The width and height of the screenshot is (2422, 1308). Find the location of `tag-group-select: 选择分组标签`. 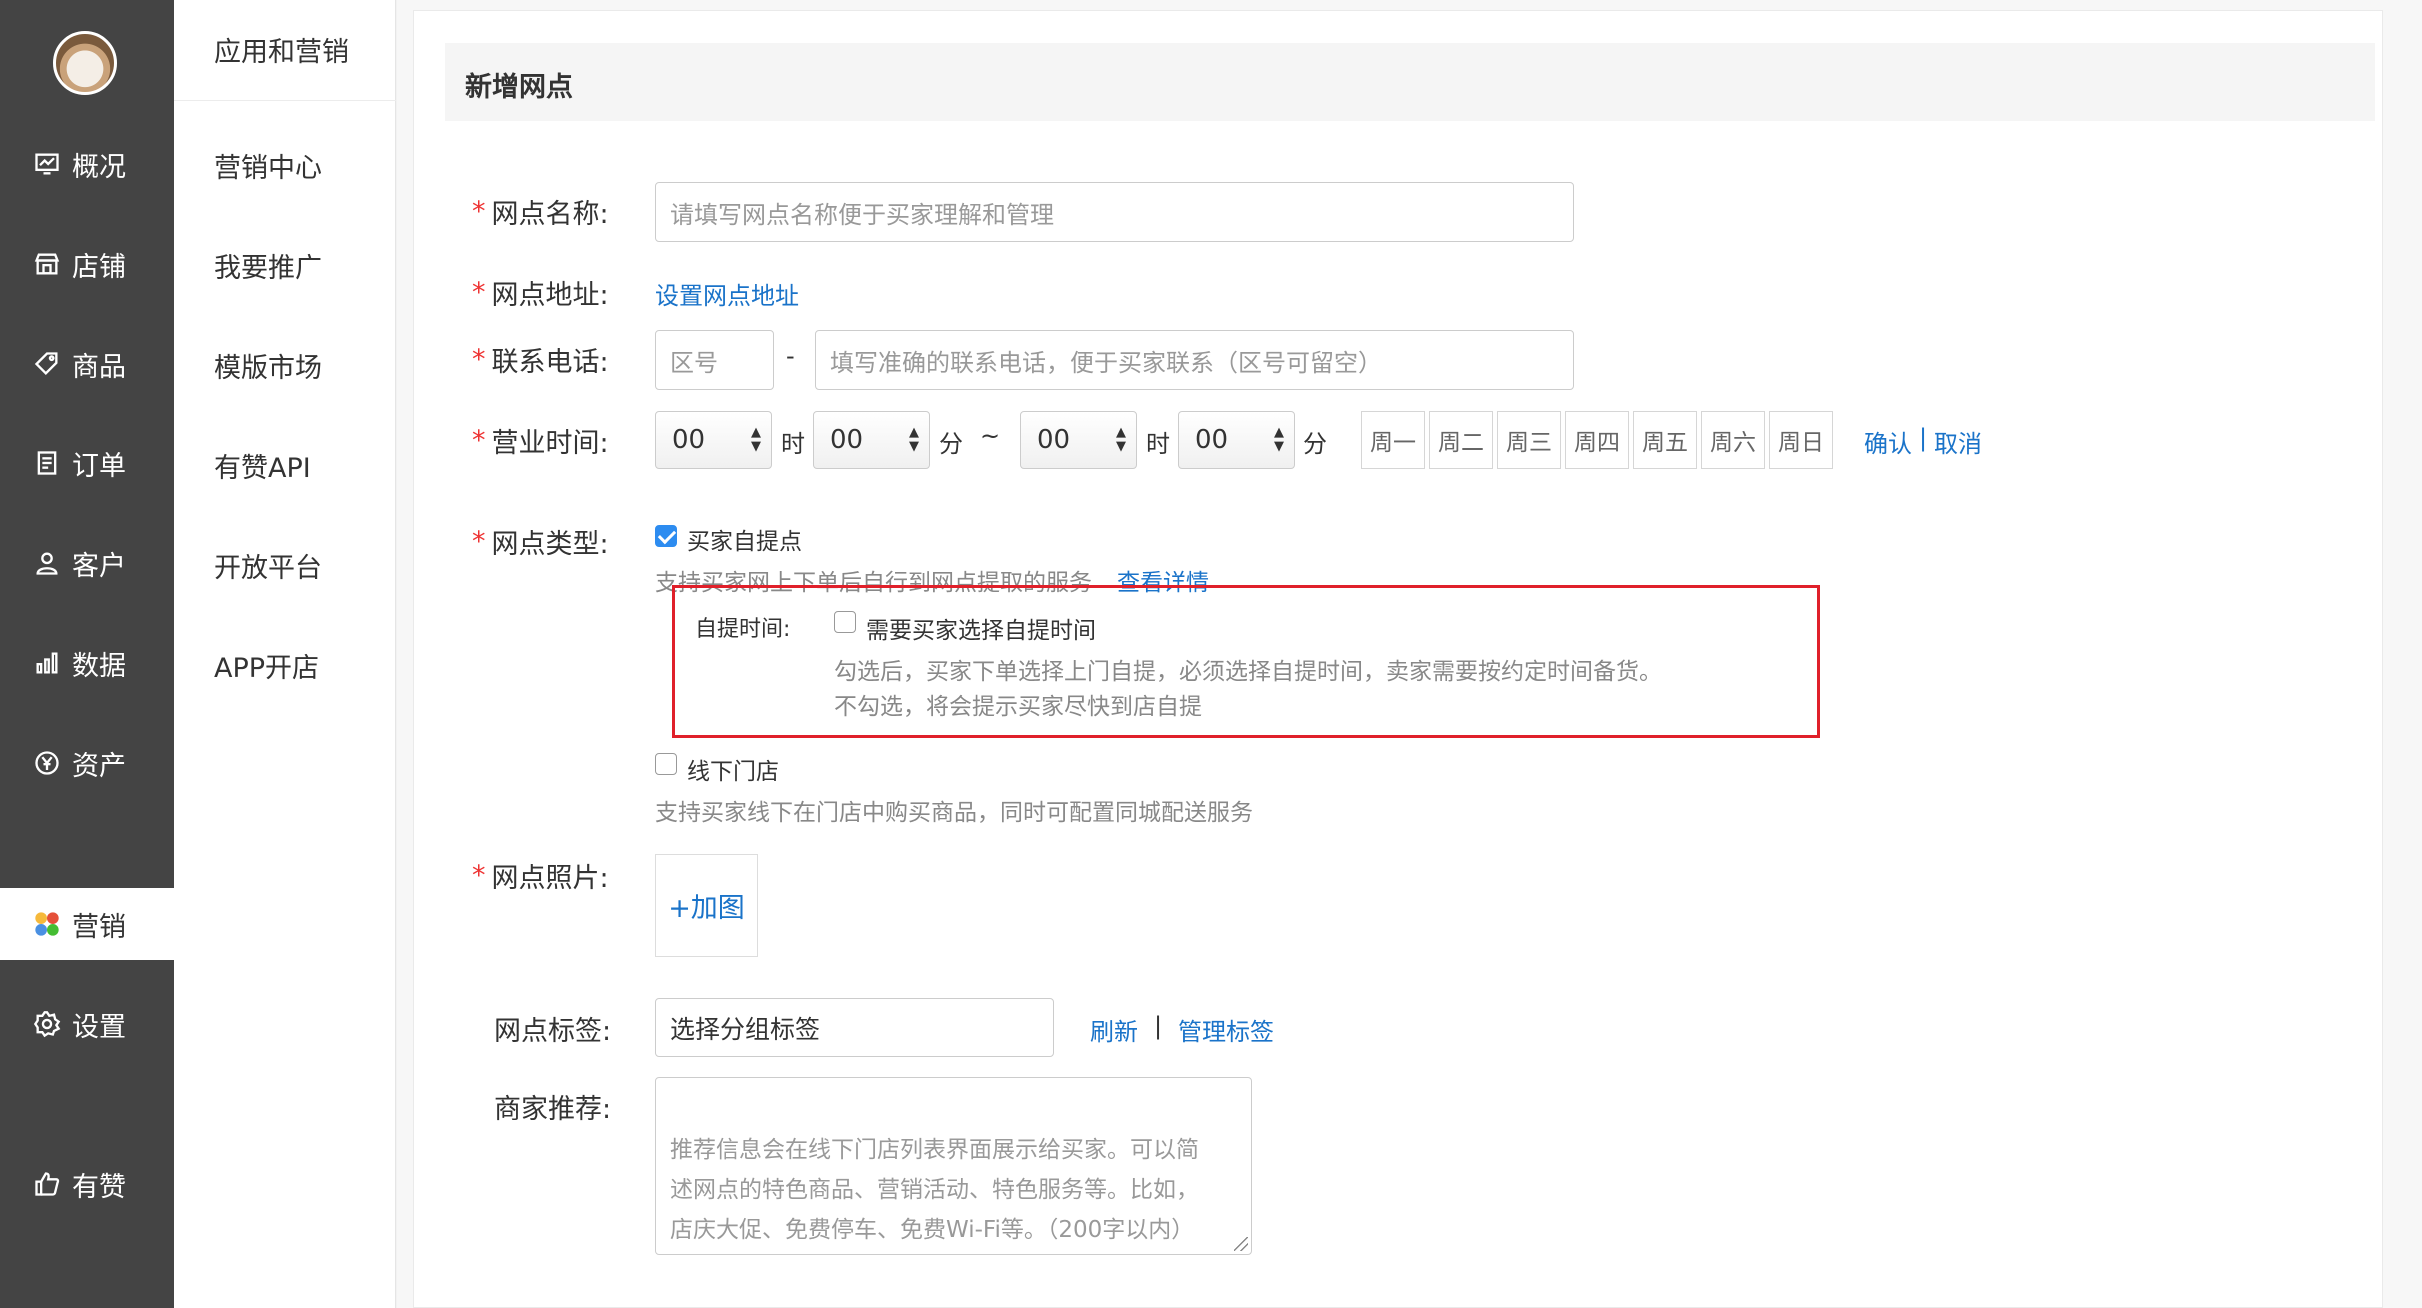

tag-group-select: 选择分组标签 is located at coordinates (854, 1027).